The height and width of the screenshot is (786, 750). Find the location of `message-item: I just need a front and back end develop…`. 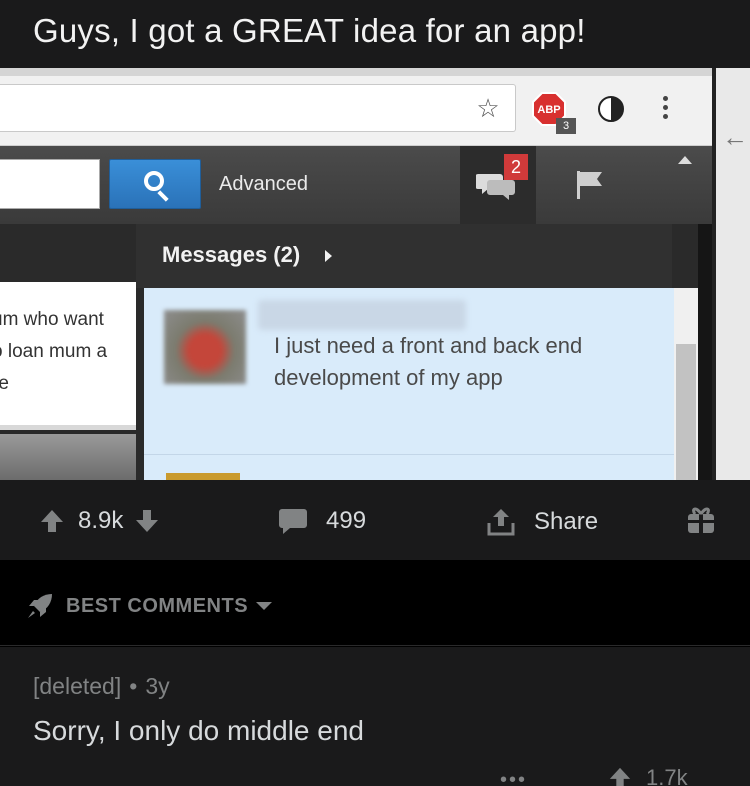

message-item: I just need a front and back end develop… is located at coordinates (409, 371).